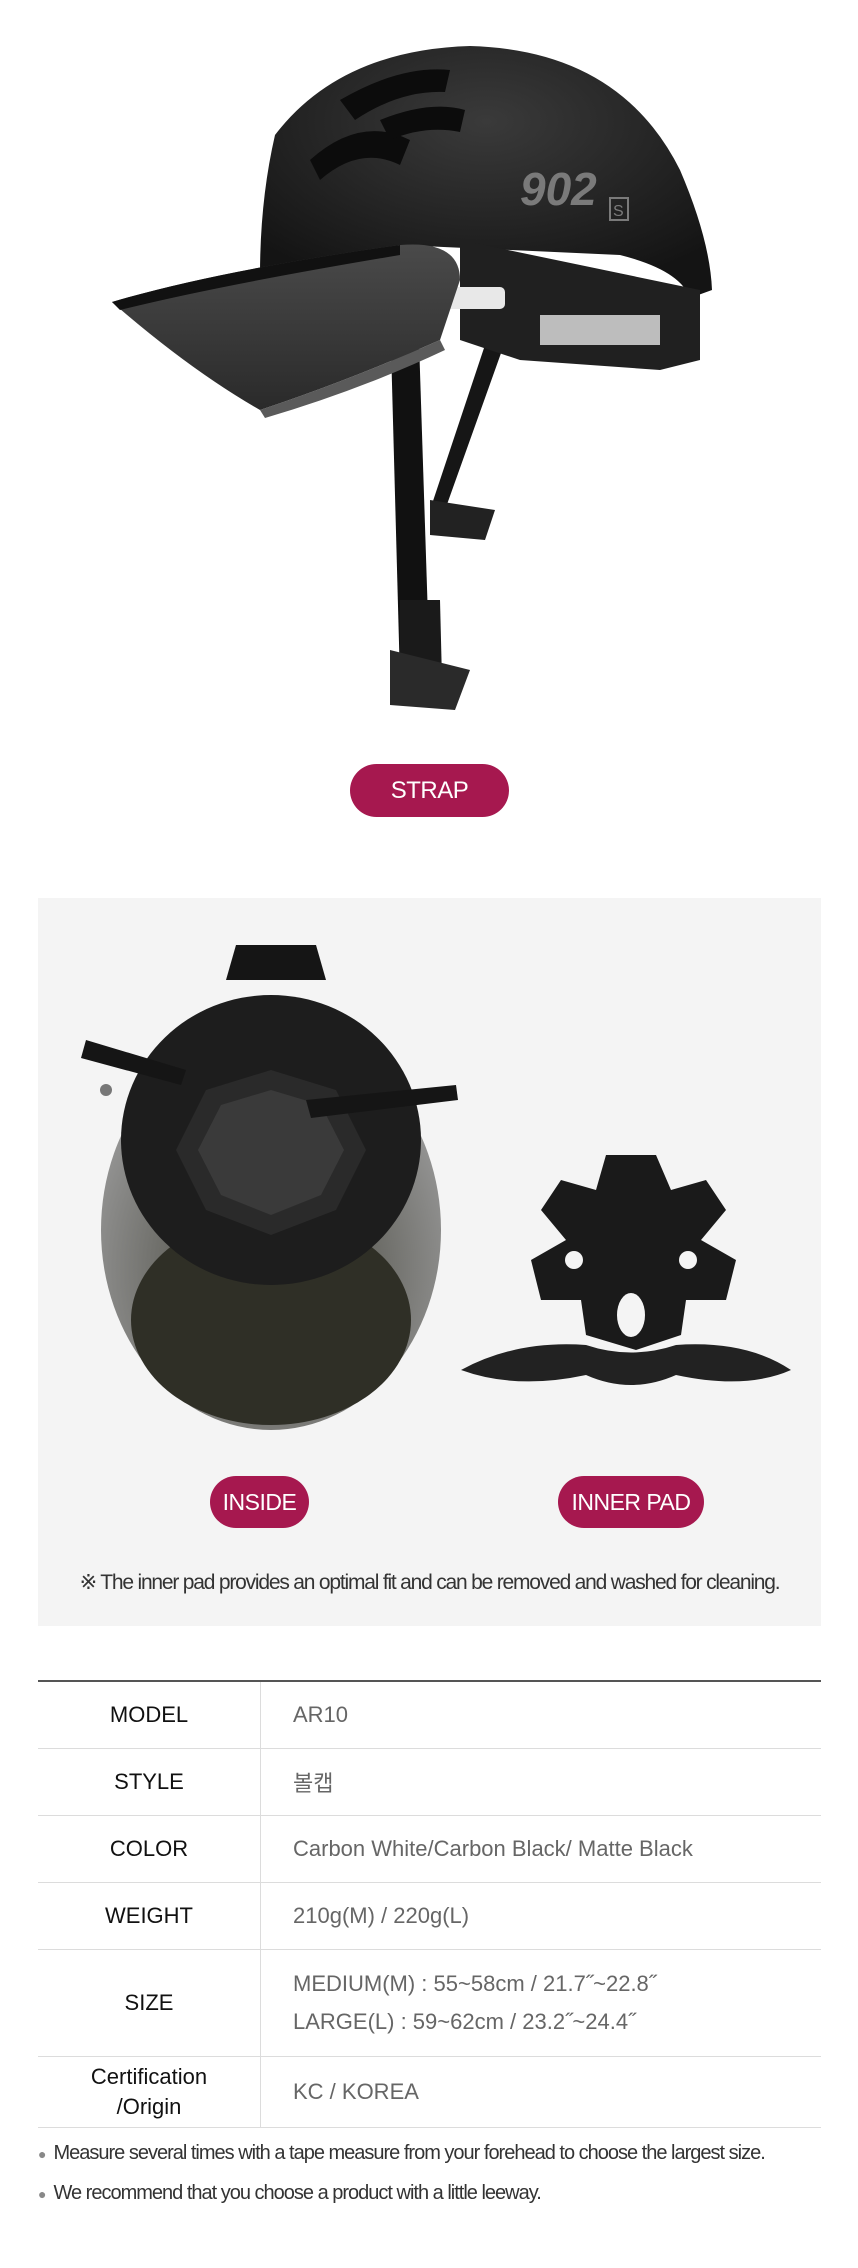 This screenshot has height=2268, width=858. Describe the element at coordinates (540, 1916) in the screenshot. I see `spec-value: 210g(M) / 220g(L)` at that location.